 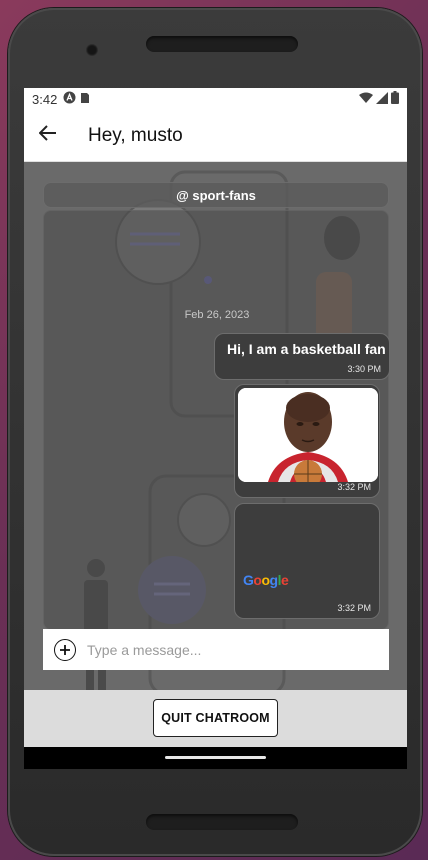 I want to click on message-time: 3:30 PM, so click(x=364, y=369).